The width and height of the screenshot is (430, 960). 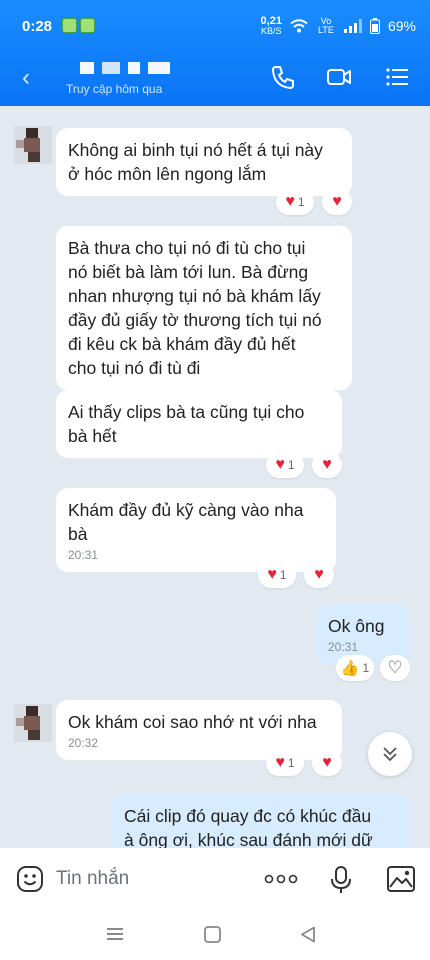 I want to click on video-icon, so click(x=339, y=77).